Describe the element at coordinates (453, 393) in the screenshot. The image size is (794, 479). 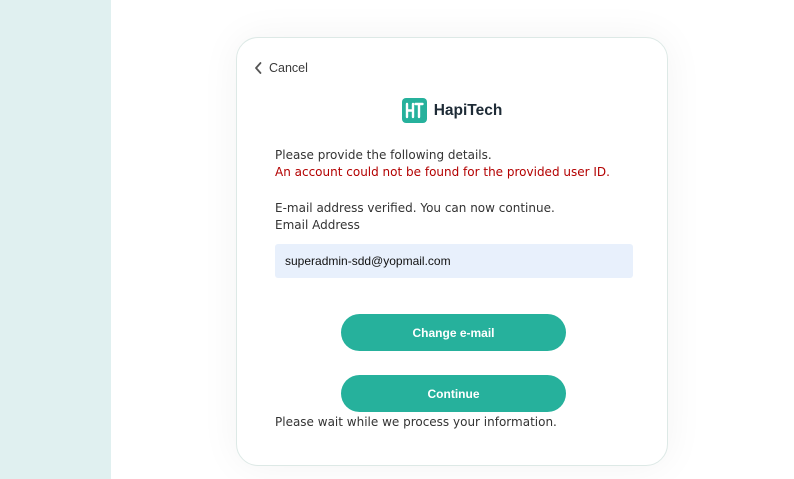
I see `continue-button: Continue` at that location.